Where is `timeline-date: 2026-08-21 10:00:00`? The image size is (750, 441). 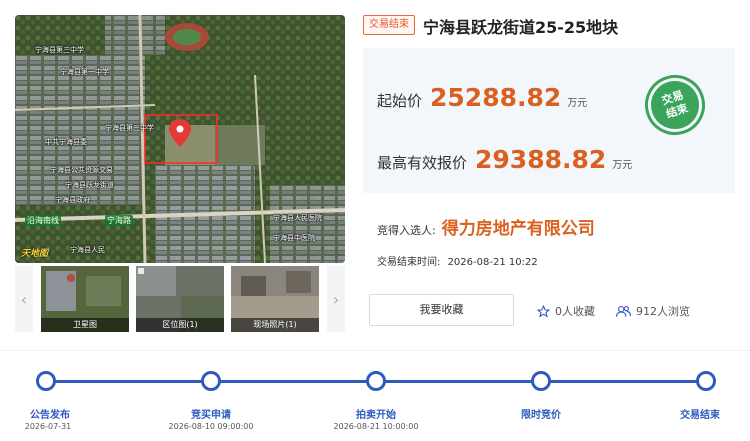
timeline-date: 2026-08-21 10:00:00 is located at coordinates (376, 426).